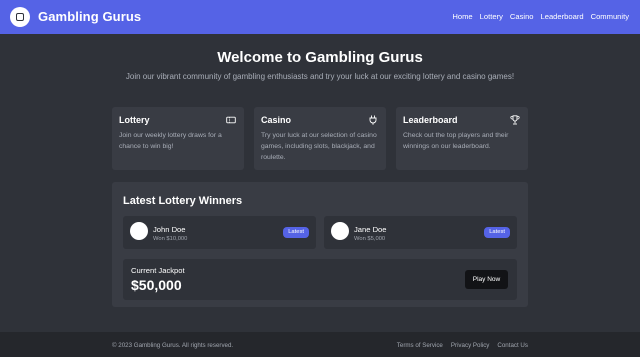 The height and width of the screenshot is (357, 640). I want to click on footer-link-contact: Contact Us, so click(512, 345).